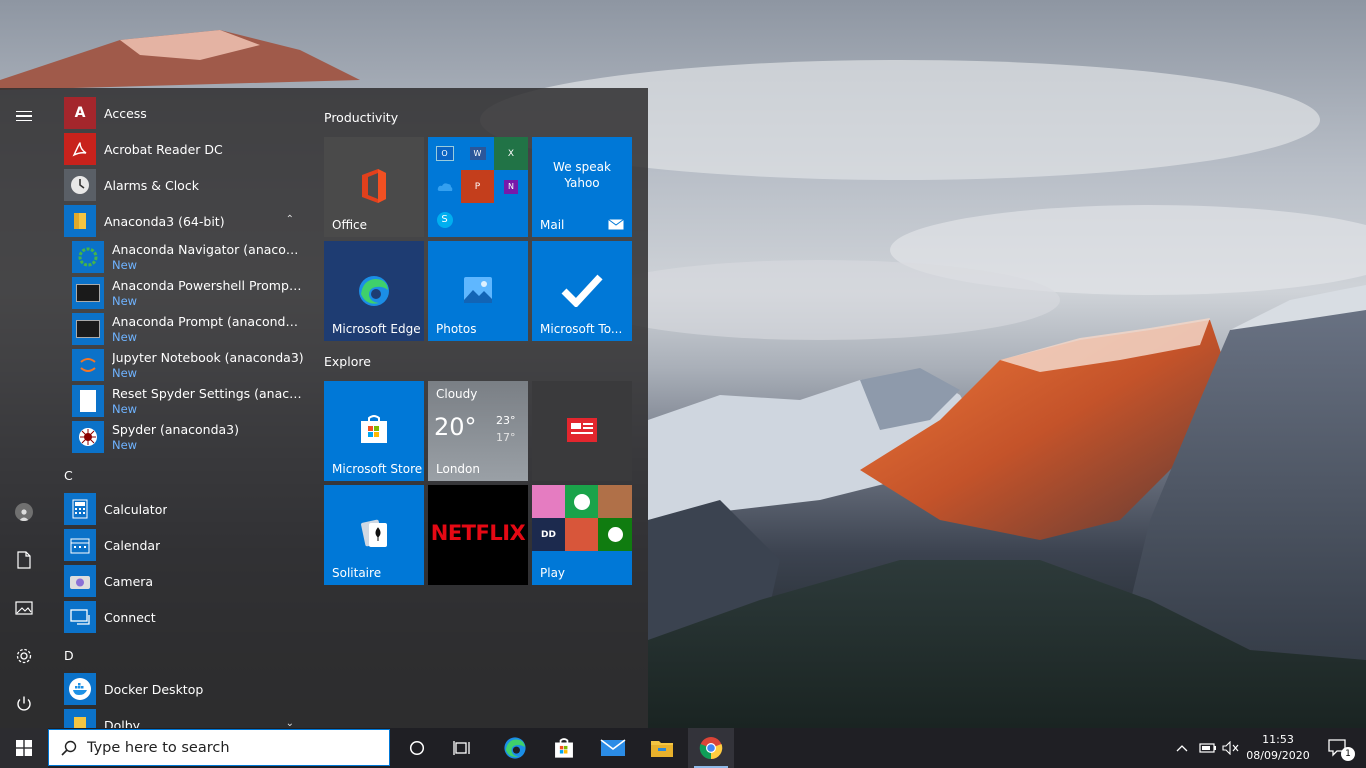 The height and width of the screenshot is (768, 1366). Describe the element at coordinates (511, 153) in the screenshot. I see `excel-icon: X` at that location.